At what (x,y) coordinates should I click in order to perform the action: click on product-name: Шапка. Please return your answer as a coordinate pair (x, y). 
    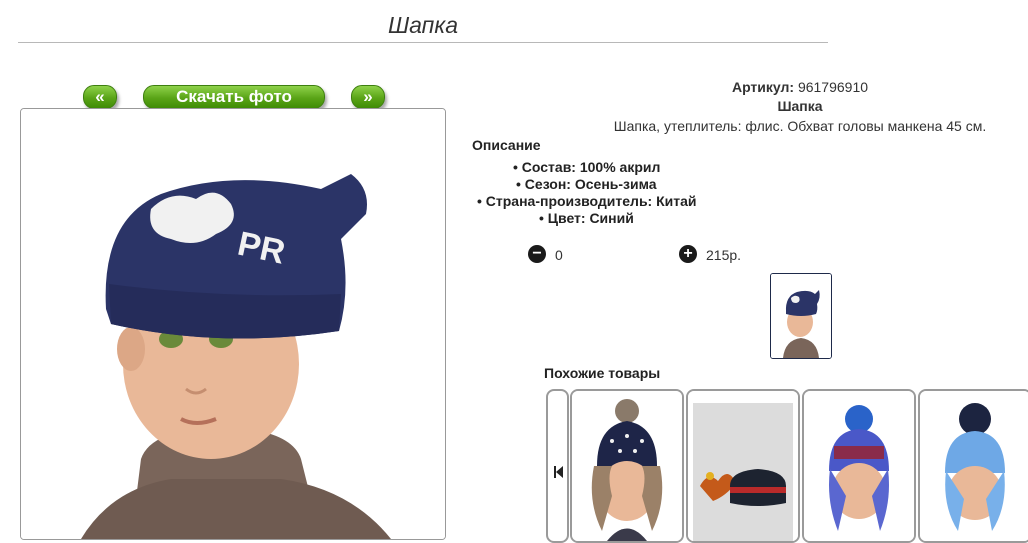
    Looking at the image, I should click on (800, 106).